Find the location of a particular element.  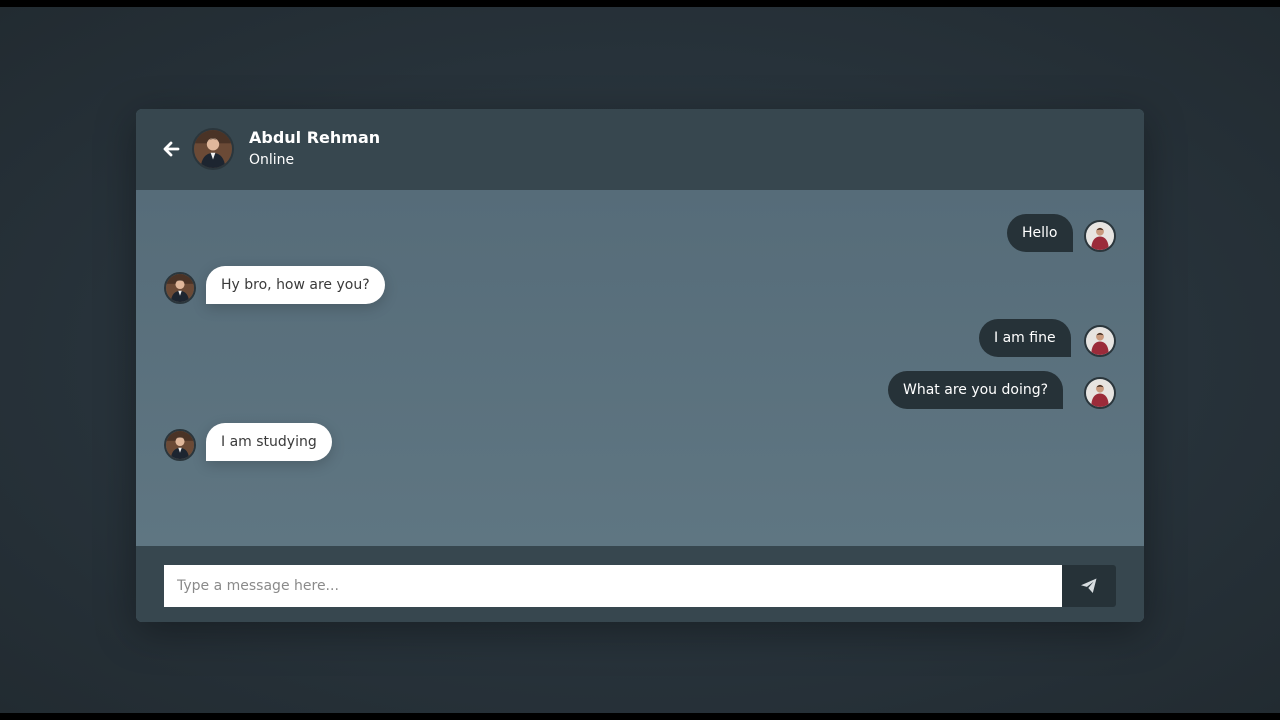

chat-header: Abdul Rehman Online is located at coordinates (640, 149).